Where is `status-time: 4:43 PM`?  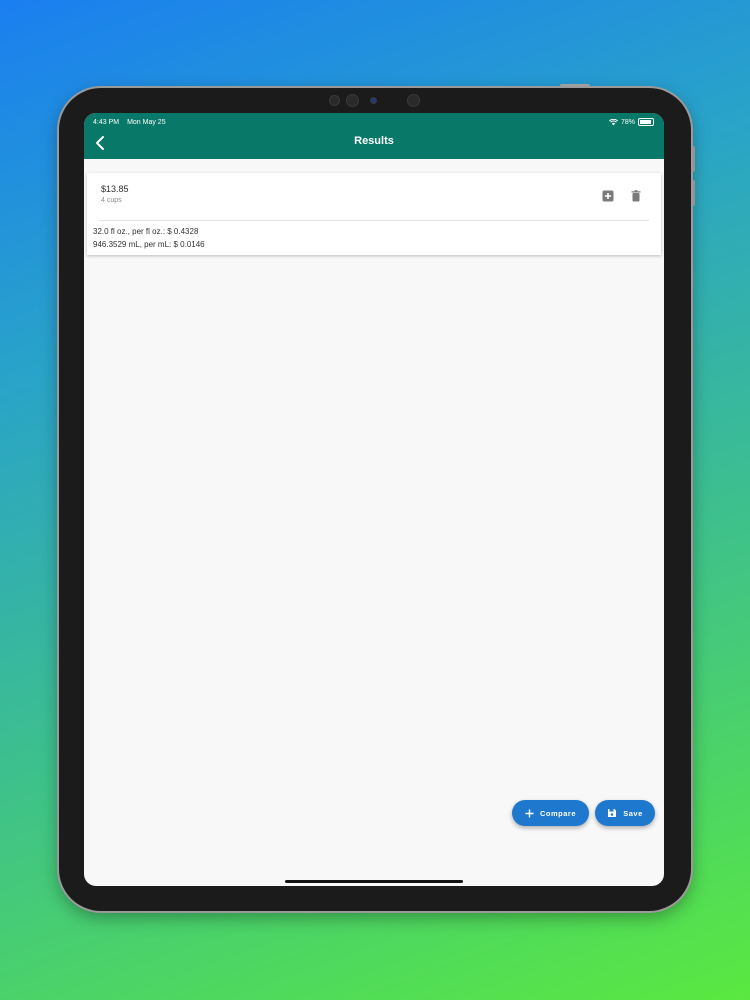
status-time: 4:43 PM is located at coordinates (106, 122).